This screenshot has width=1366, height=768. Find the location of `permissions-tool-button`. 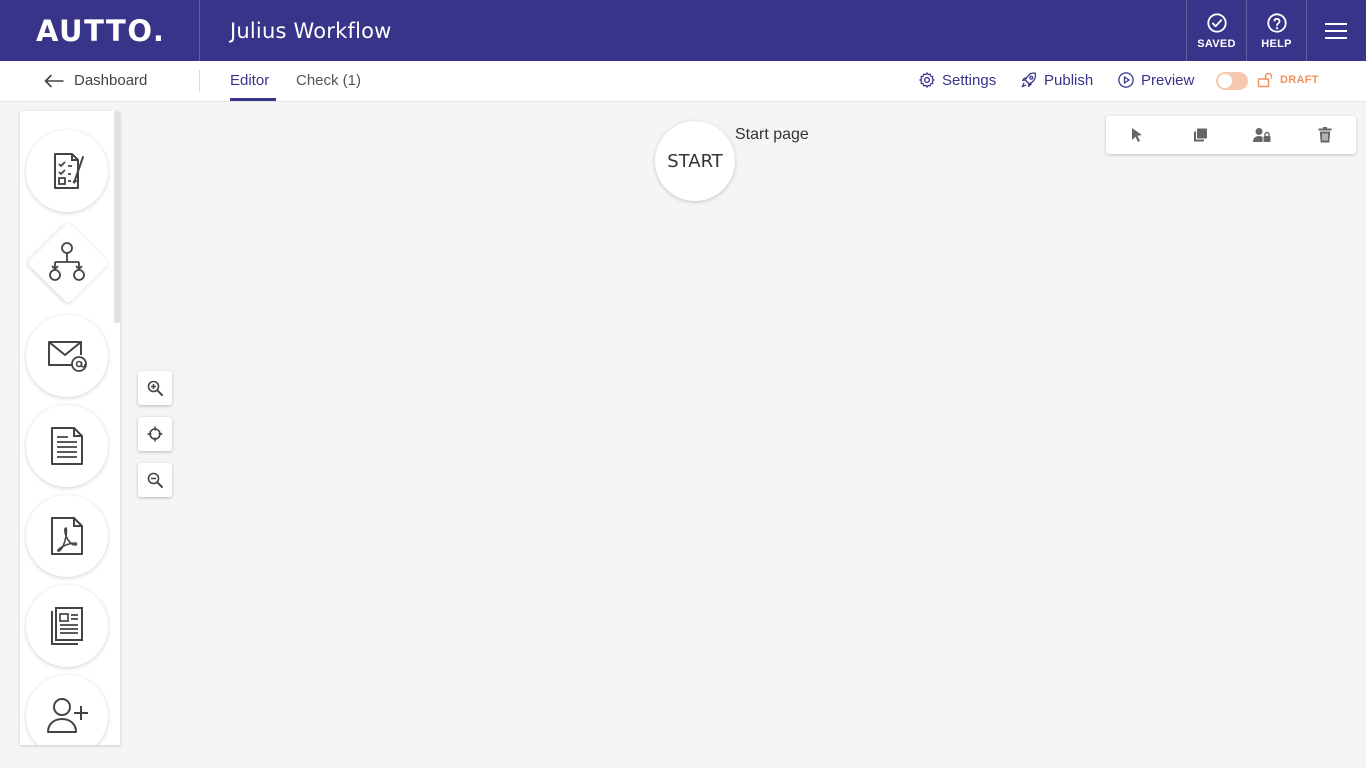

permissions-tool-button is located at coordinates (1262, 135).